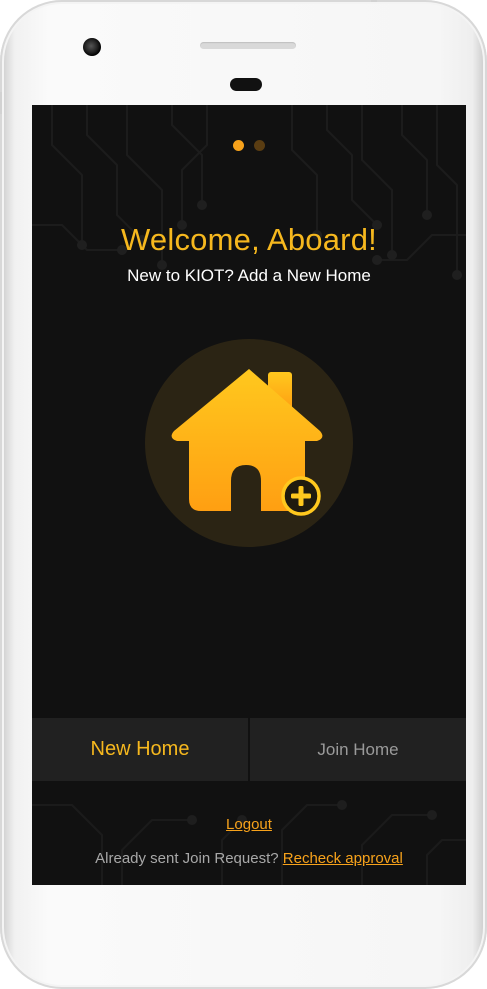 The width and height of the screenshot is (487, 989). I want to click on join-home-button: Join Home, so click(358, 749).